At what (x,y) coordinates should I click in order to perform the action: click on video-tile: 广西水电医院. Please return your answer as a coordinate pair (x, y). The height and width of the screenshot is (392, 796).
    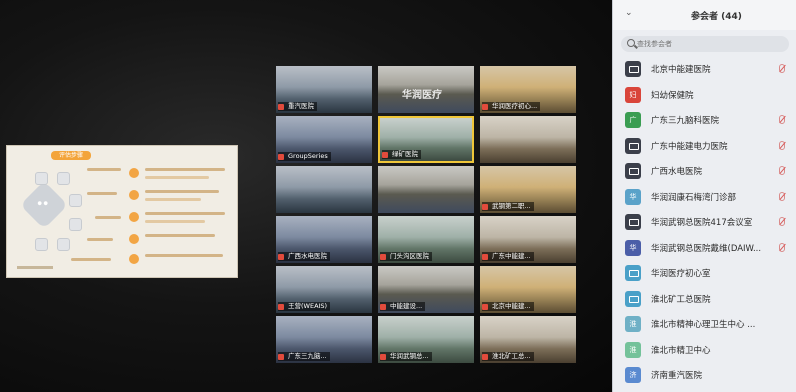
    Looking at the image, I should click on (324, 239).